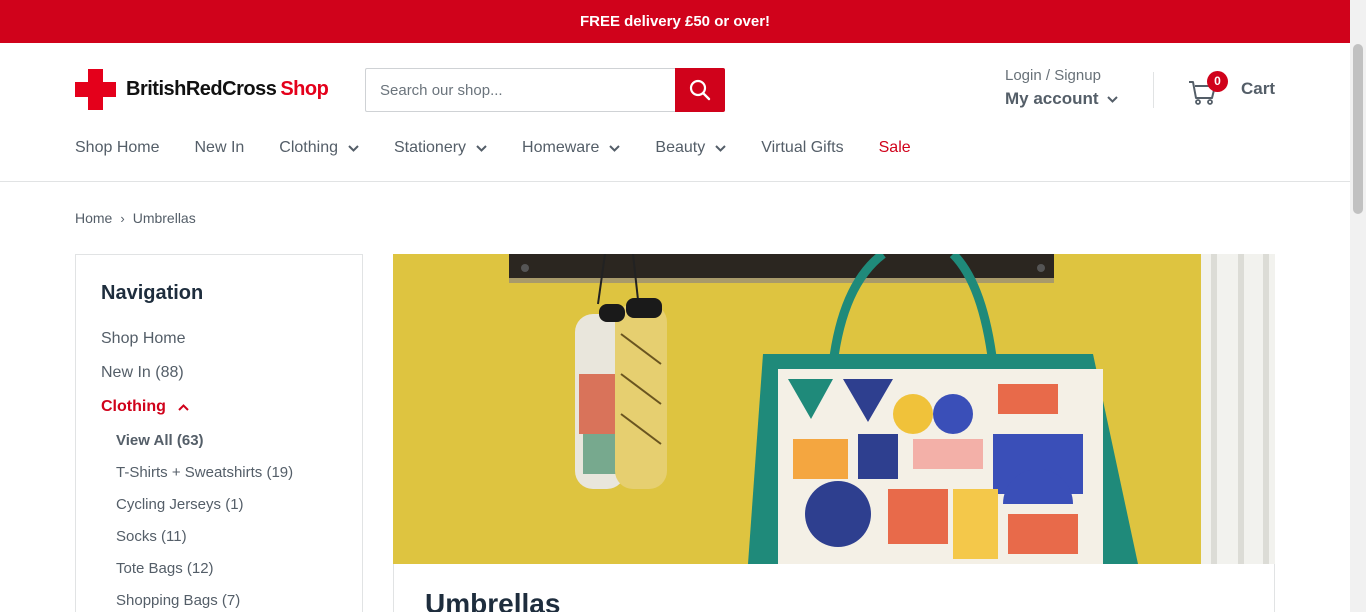 Image resolution: width=1366 pixels, height=612 pixels. I want to click on nav-item-clothing: Clothing, so click(319, 148).